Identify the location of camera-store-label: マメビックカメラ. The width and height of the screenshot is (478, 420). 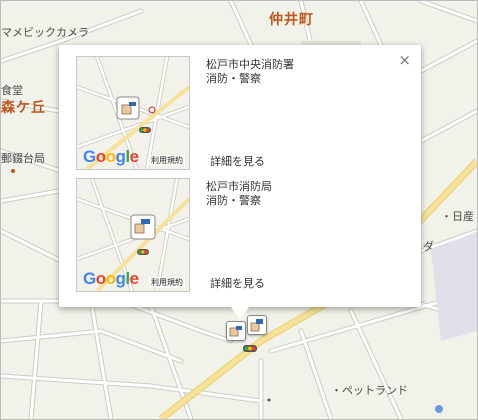
(45, 32).